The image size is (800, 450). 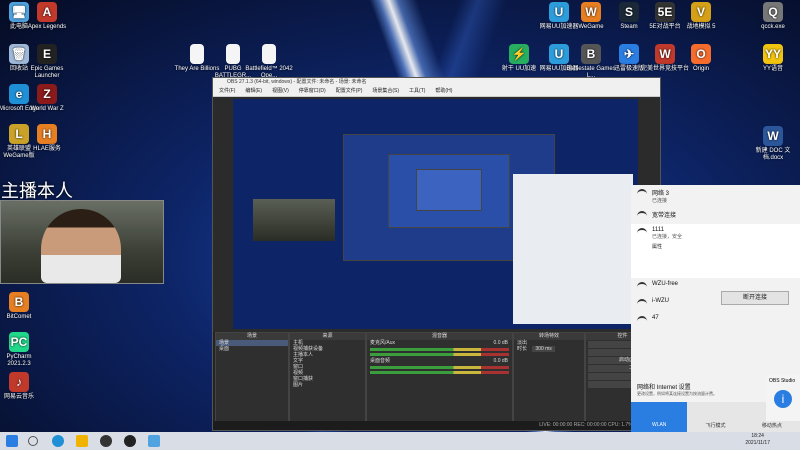 I want to click on network-name: 宽带连接, so click(x=664, y=216).